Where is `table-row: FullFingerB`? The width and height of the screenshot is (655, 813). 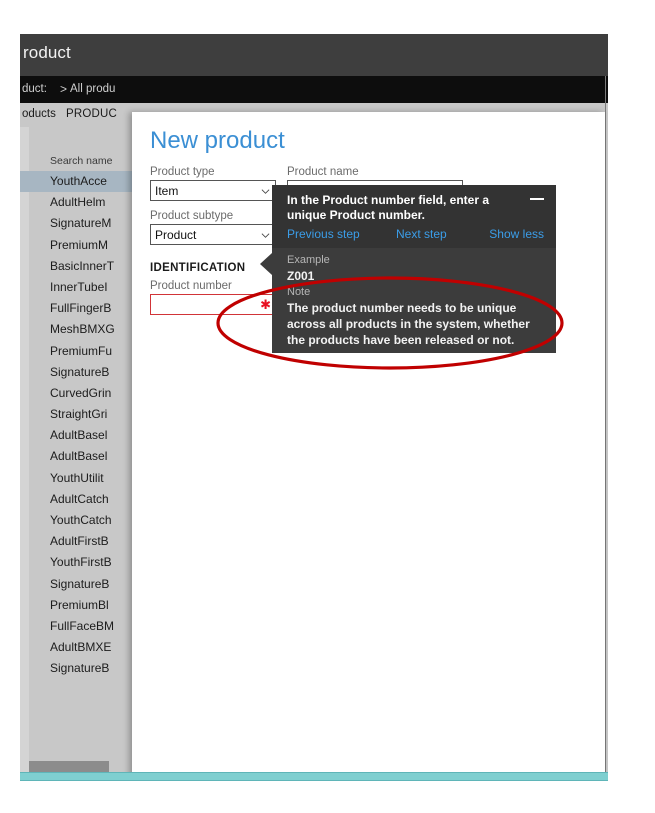 table-row: FullFingerB is located at coordinates (80, 308).